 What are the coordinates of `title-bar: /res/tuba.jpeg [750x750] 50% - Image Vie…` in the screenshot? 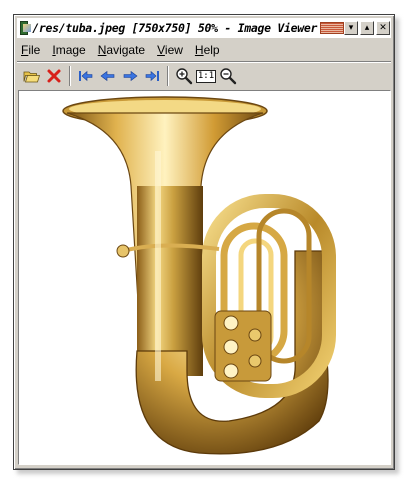 It's located at (204, 28).